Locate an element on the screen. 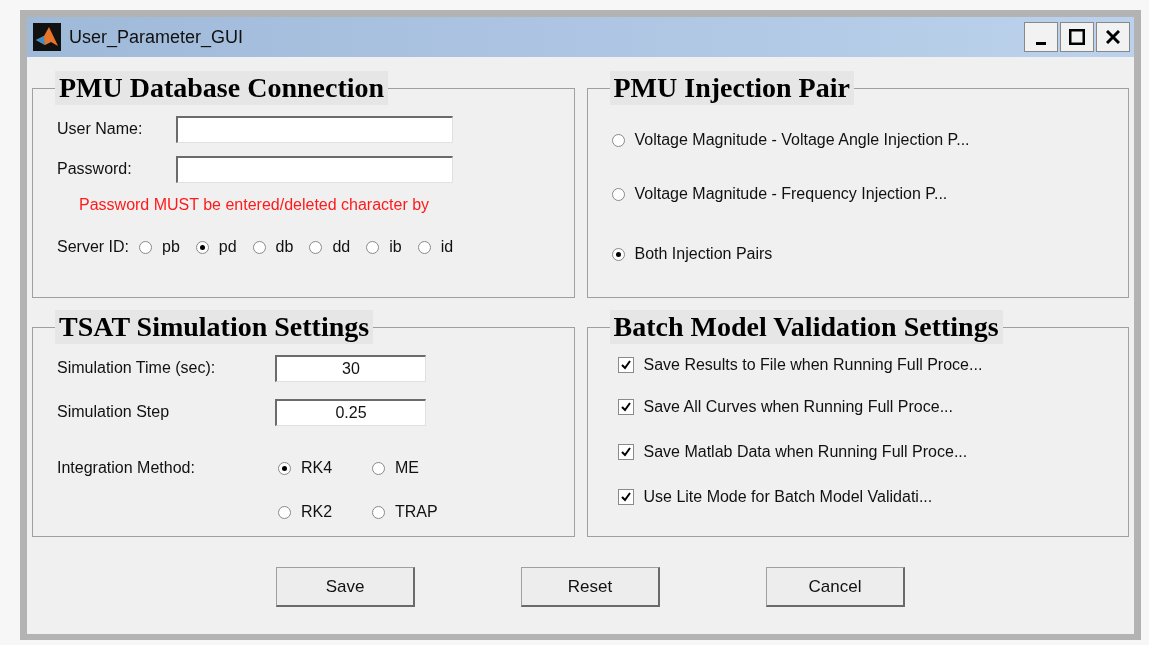  radio-label: Both Injection Pairs is located at coordinates (703, 254).